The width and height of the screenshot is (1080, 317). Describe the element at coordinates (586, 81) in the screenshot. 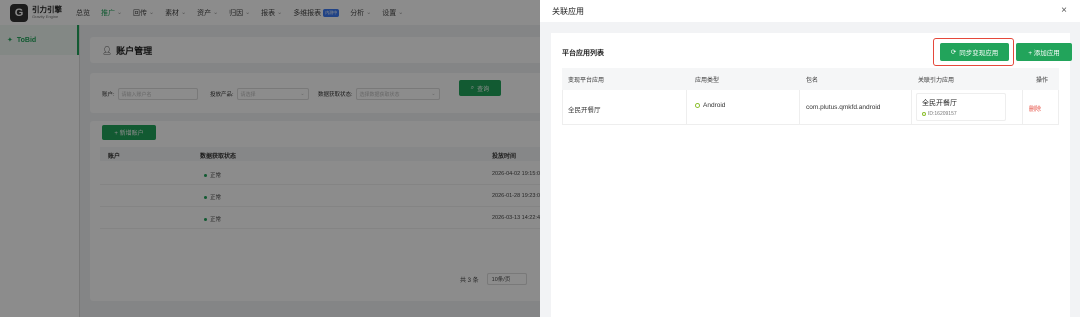

I see `col-platform-app: 变现平台应用` at that location.